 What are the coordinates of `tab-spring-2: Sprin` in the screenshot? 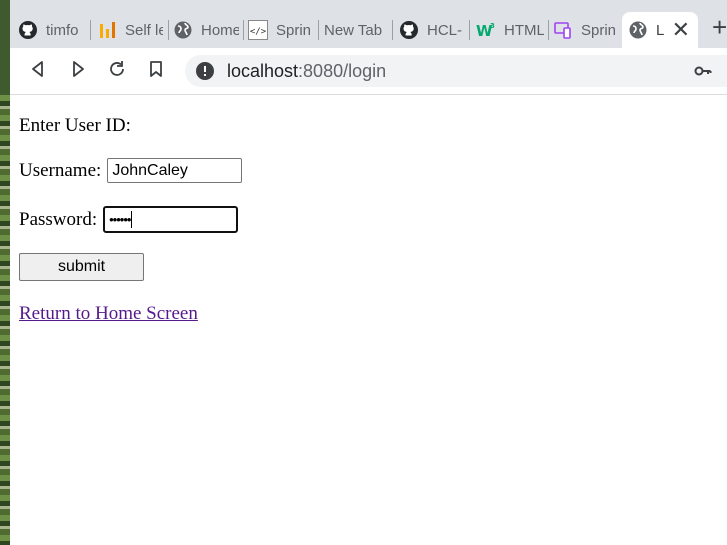 It's located at (585, 30).